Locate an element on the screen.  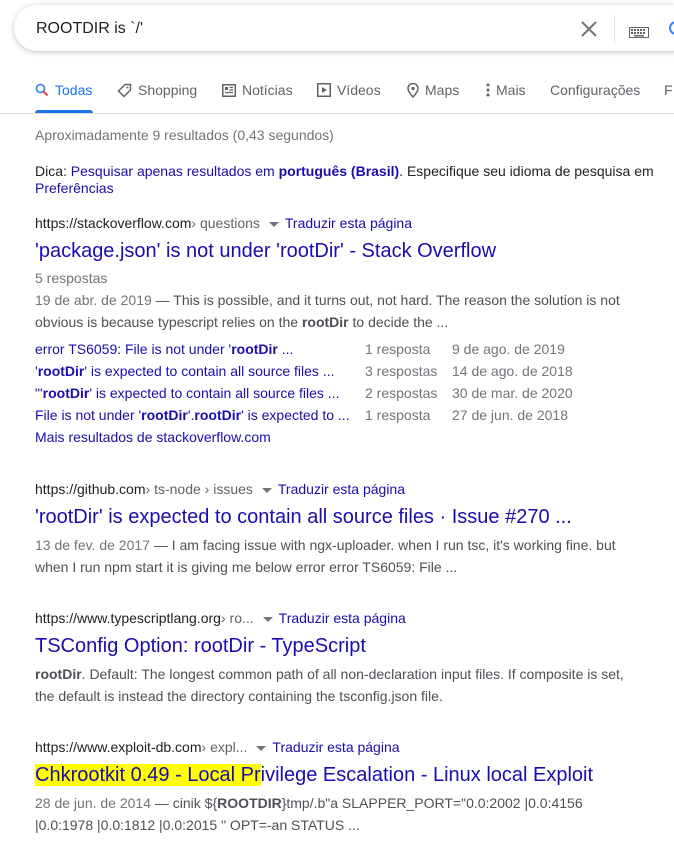
tab-label: Shopping is located at coordinates (168, 90).